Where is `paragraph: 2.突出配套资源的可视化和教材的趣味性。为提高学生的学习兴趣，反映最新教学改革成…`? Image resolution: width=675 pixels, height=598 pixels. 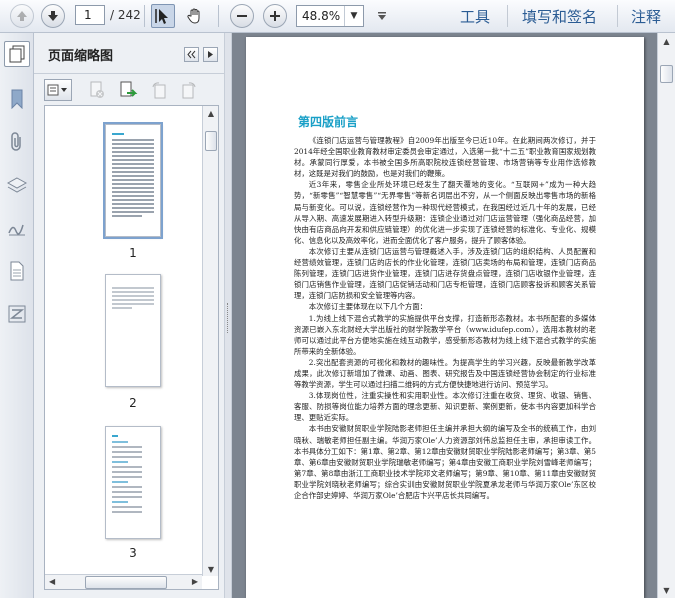
paragraph: 2.突出配套资源的可视化和教材的趣味性。为提高学生的学习兴趣，反映最新教学改革成… is located at coordinates (445, 373).